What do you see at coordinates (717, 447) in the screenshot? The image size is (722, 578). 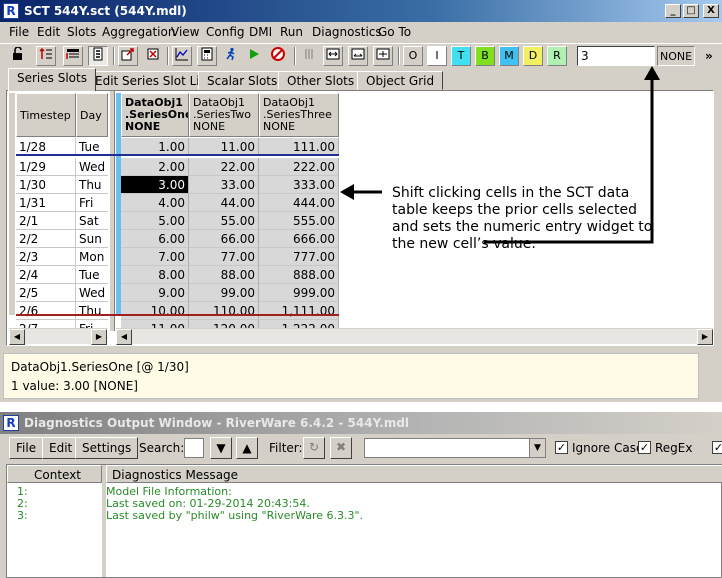 I see `extra-checkbox: ✓` at bounding box center [717, 447].